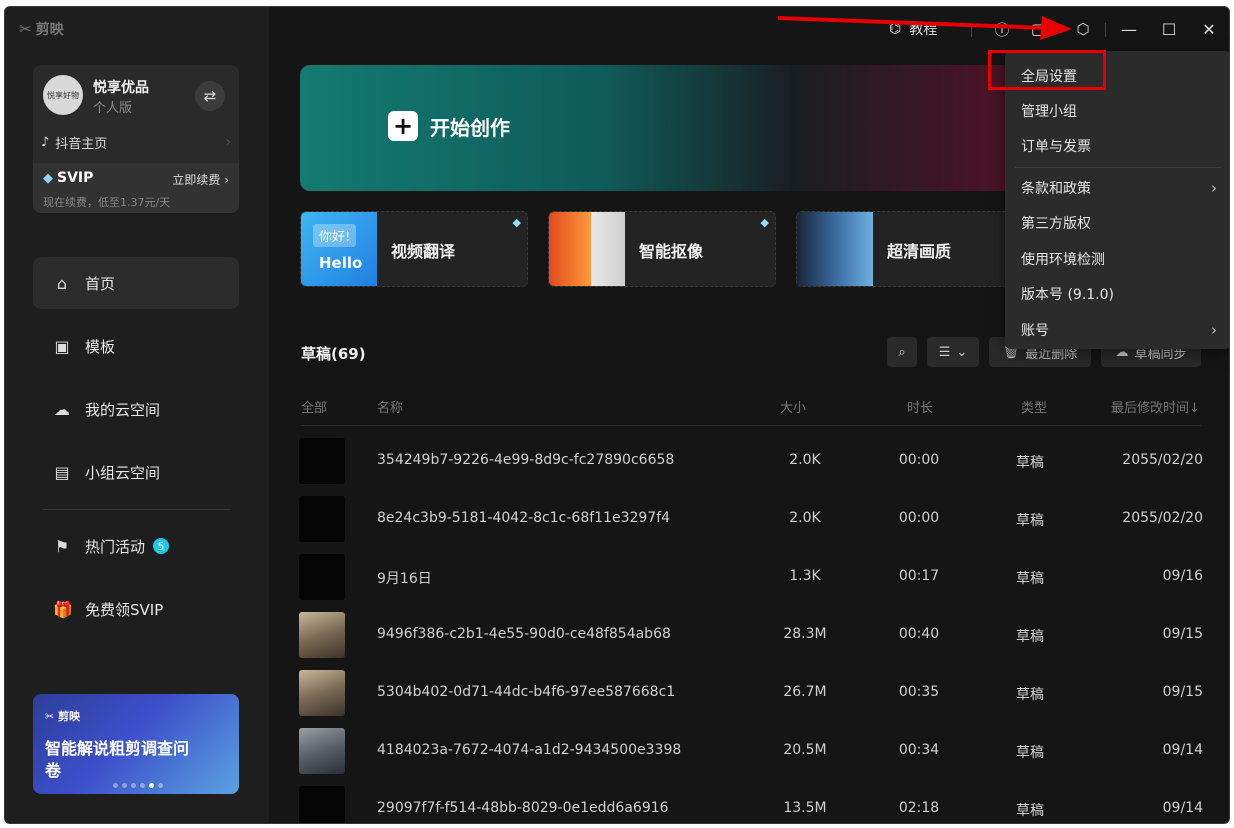 Image resolution: width=1234 pixels, height=828 pixels. Describe the element at coordinates (449, 126) in the screenshot. I see `start-creation-button: + 开始创作` at that location.